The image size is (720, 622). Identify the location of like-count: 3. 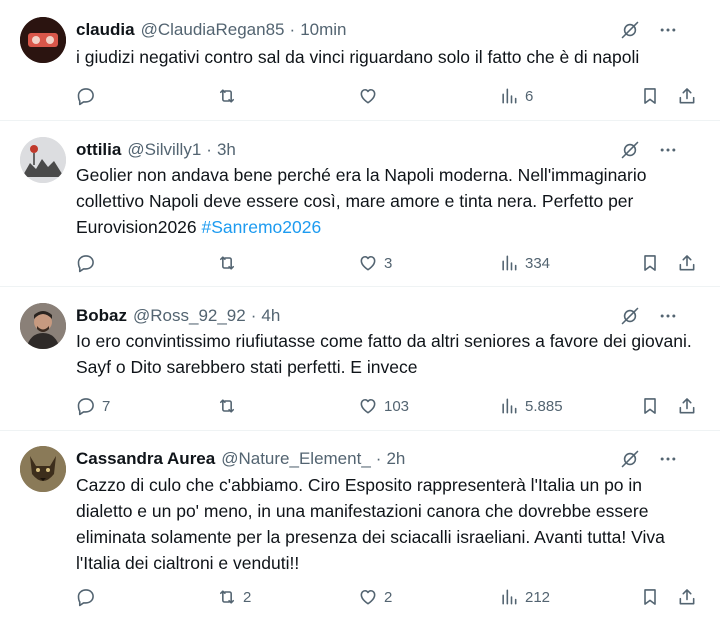
(388, 263).